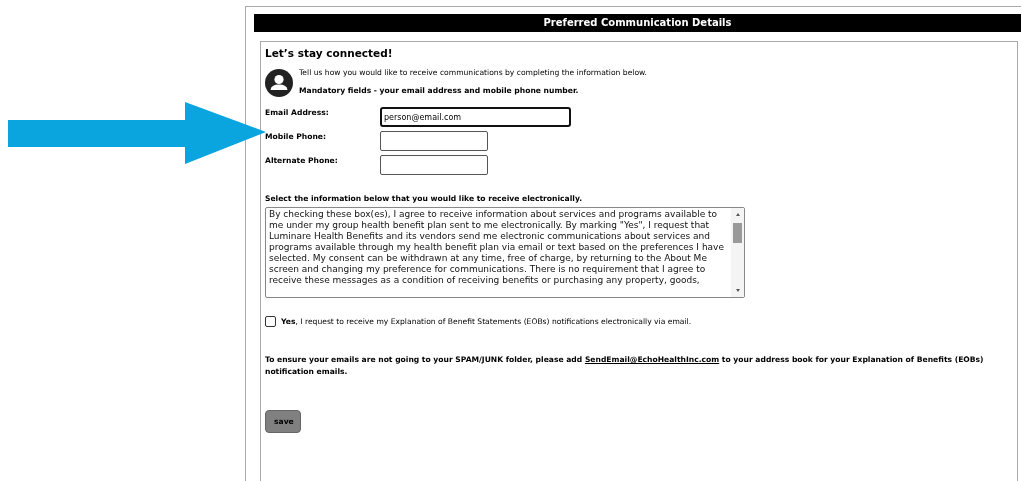 This screenshot has height=481, width=1021. Describe the element at coordinates (637, 23) in the screenshot. I see `section-header: Preferred Communication Details` at that location.